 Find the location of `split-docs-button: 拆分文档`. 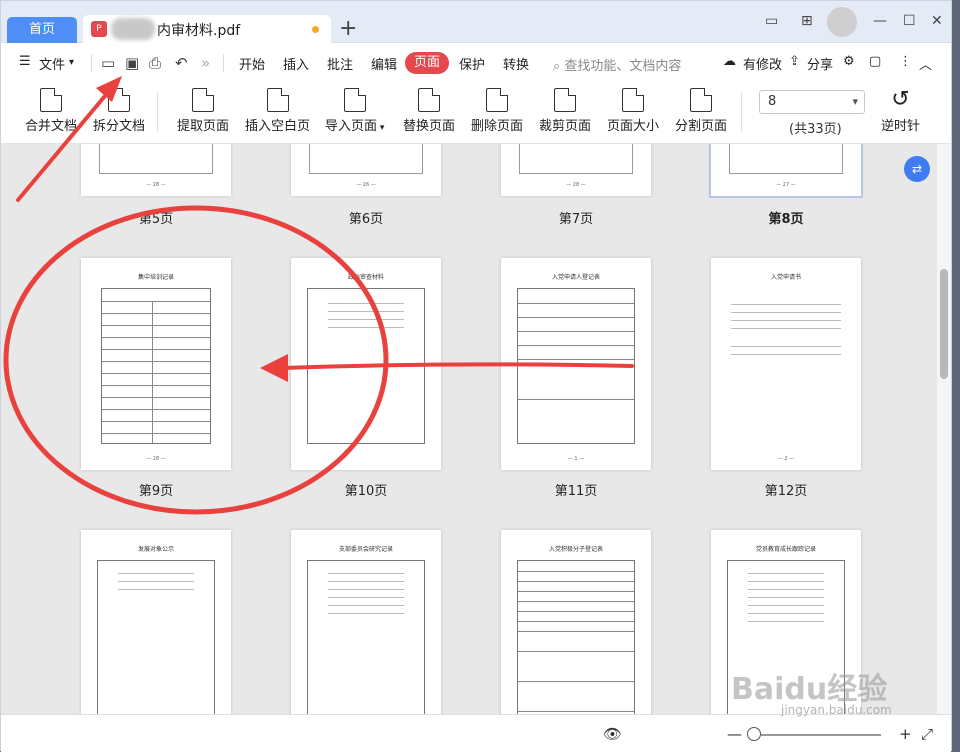

split-docs-button: 拆分文档 is located at coordinates (119, 111).